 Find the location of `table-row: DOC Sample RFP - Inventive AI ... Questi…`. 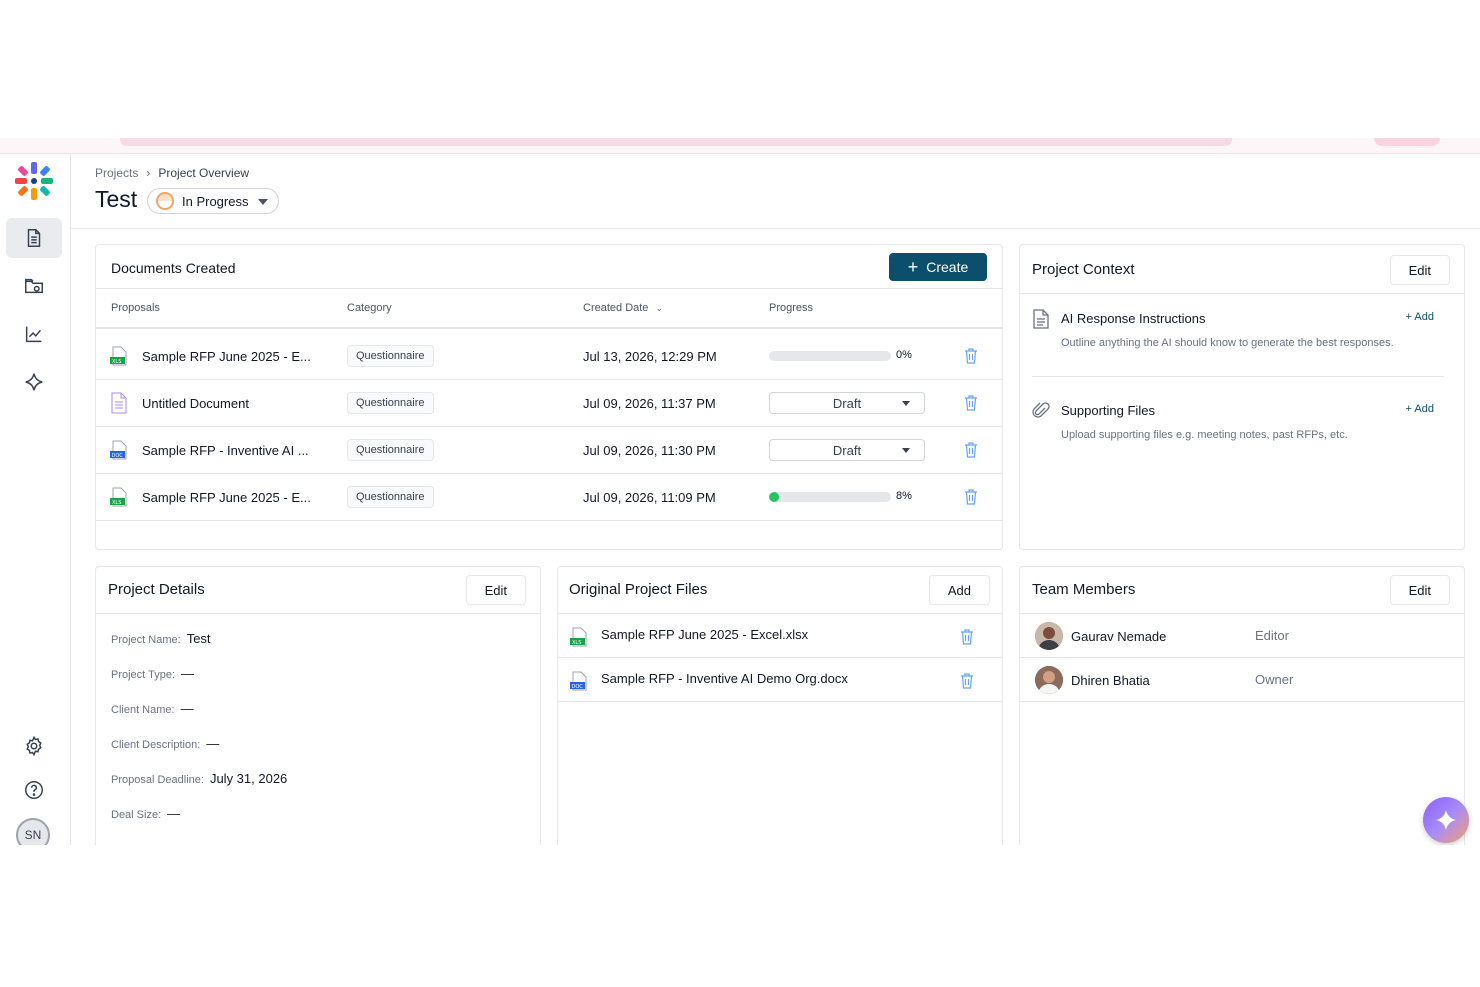

table-row: DOC Sample RFP - Inventive AI ... Questi… is located at coordinates (549, 450).